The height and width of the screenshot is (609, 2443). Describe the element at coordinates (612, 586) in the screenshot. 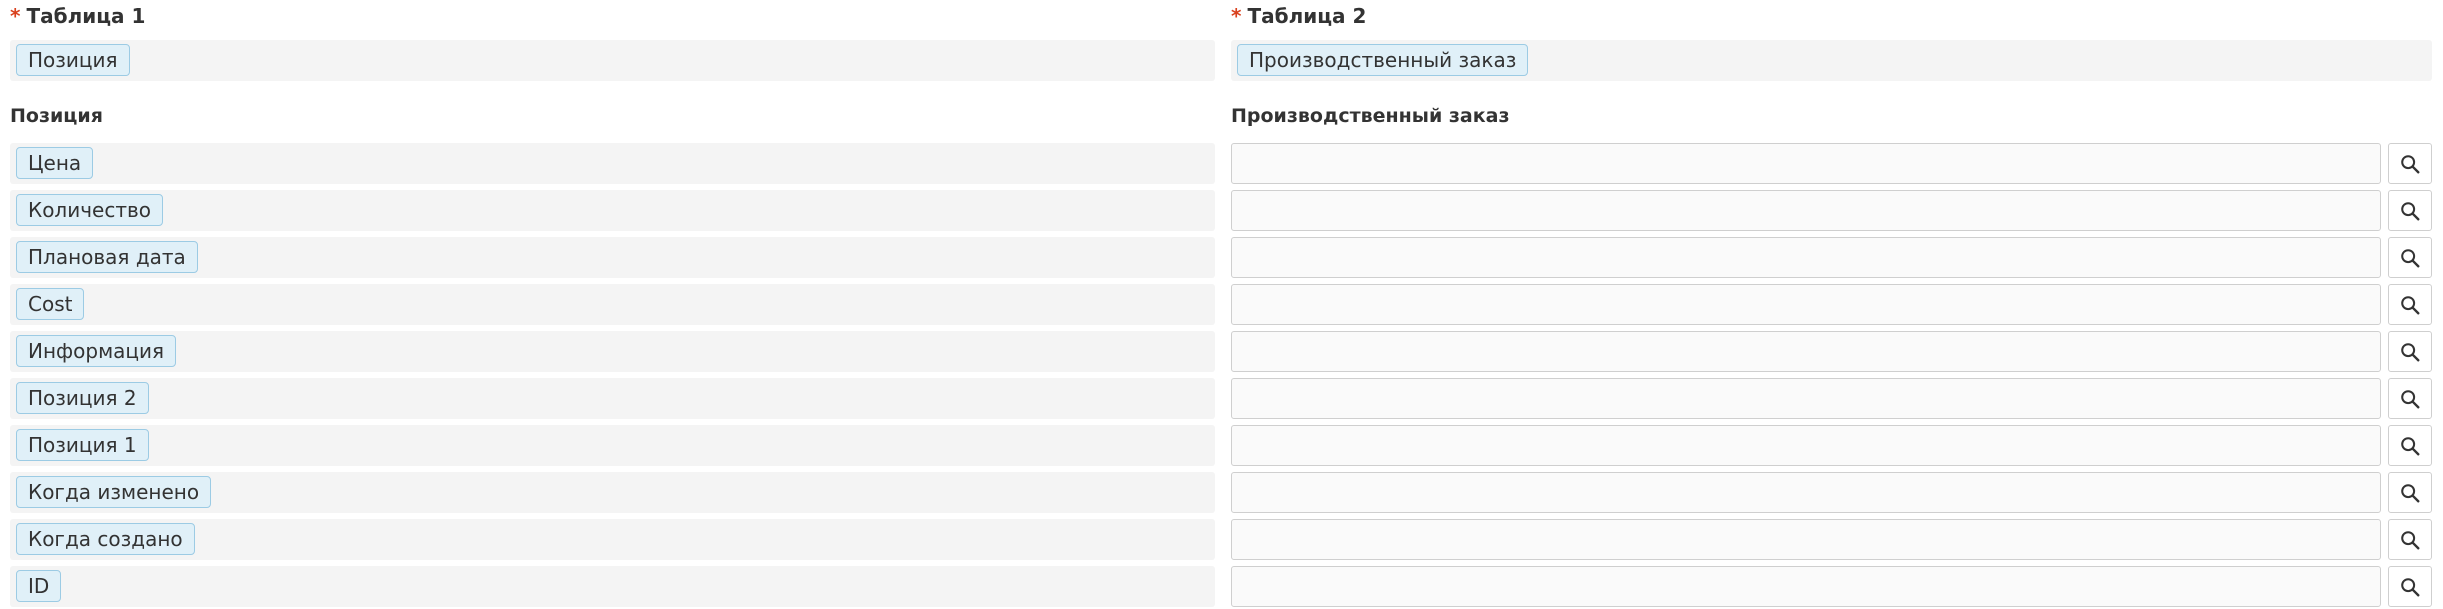

I see `source-field-row: ID` at that location.